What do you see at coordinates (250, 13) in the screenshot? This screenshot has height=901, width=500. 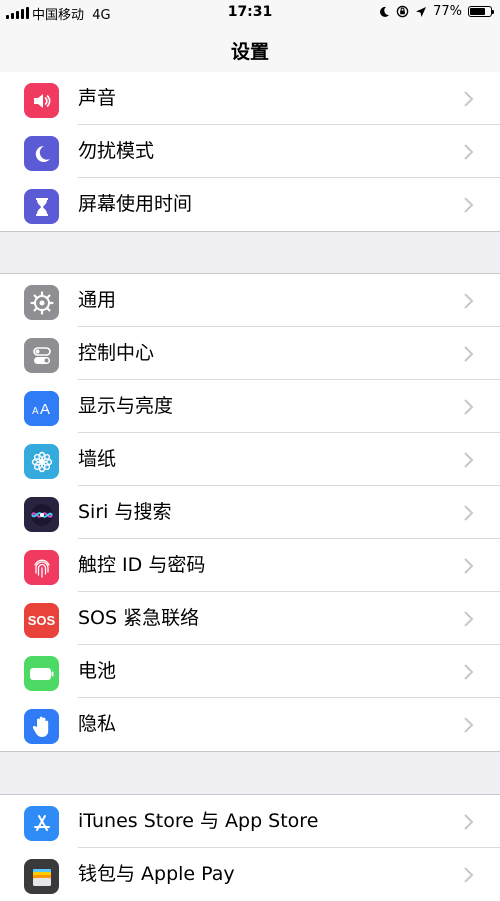 I see `status-bar: 中国移动 4G 17:31 77%` at bounding box center [250, 13].